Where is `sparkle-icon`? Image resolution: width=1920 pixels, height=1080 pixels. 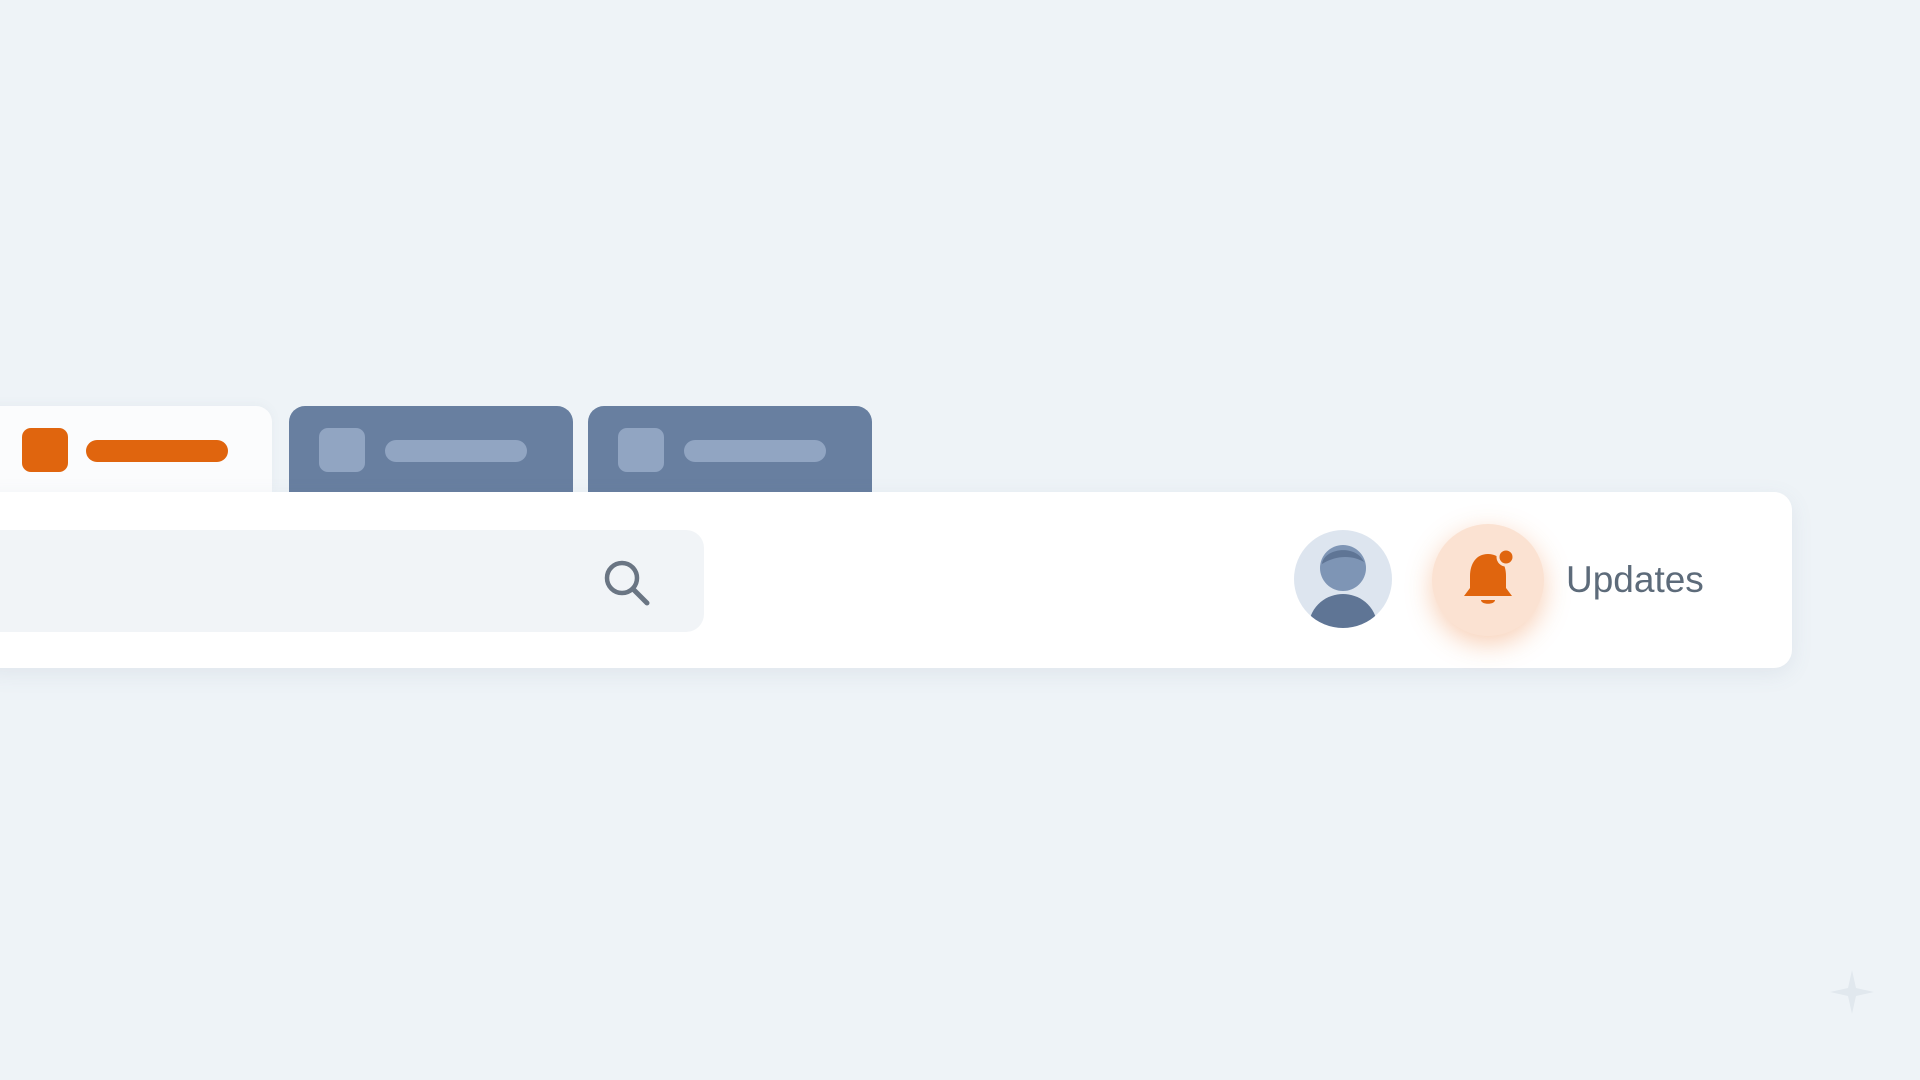
sparkle-icon is located at coordinates (1852, 992).